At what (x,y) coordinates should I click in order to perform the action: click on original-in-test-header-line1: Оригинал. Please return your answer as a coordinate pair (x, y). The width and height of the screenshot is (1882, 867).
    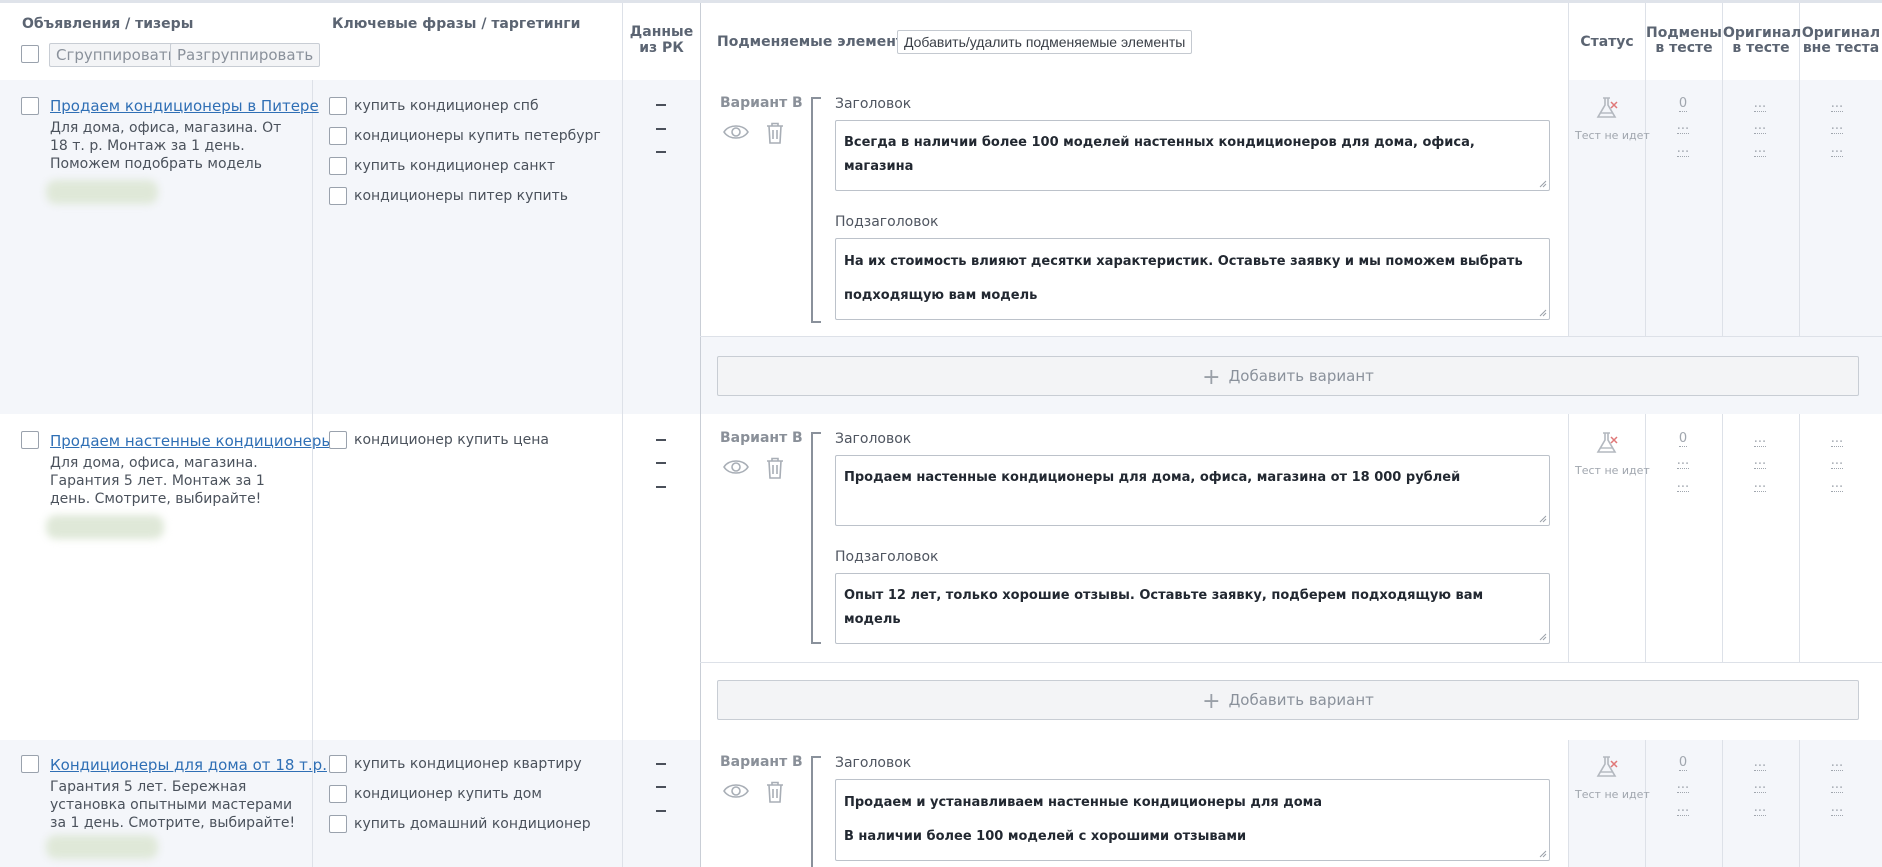
    Looking at the image, I should click on (1762, 33).